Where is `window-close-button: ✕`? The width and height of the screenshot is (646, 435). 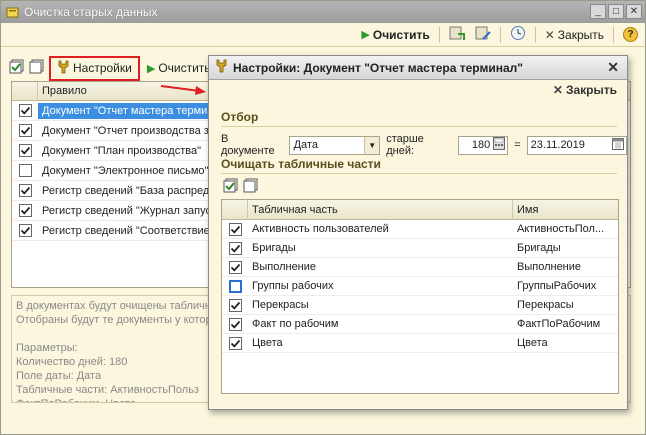
window-close-button: ✕ is located at coordinates (634, 11).